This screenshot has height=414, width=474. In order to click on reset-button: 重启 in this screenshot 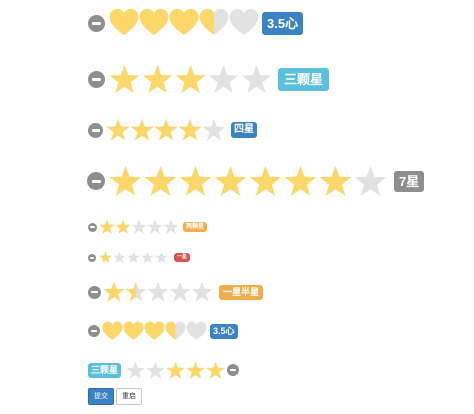, I will do `click(129, 396)`.